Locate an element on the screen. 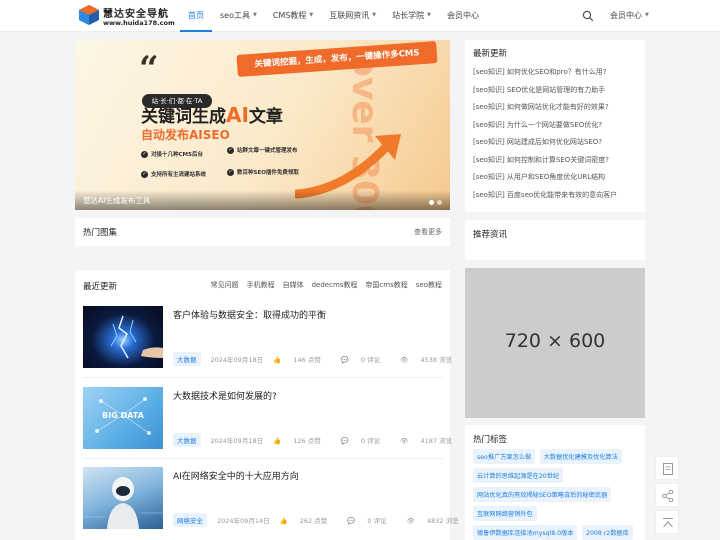  post-likes: 👍 146 点赞 is located at coordinates (302, 359).